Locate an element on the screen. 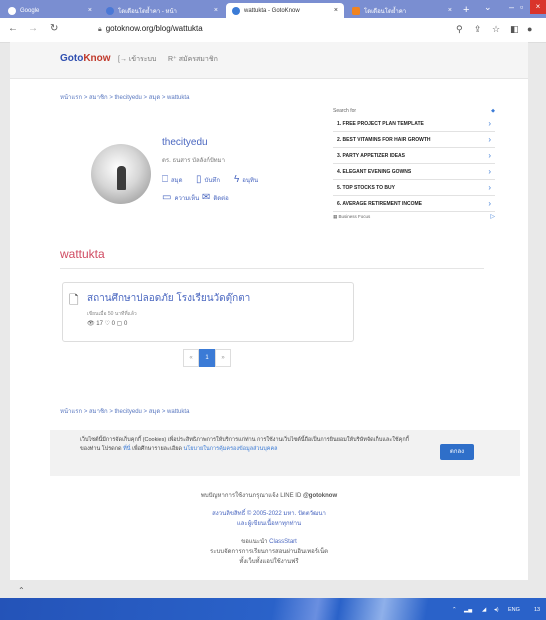 The image size is (546, 620). logo-go: Goto is located at coordinates (72, 58).